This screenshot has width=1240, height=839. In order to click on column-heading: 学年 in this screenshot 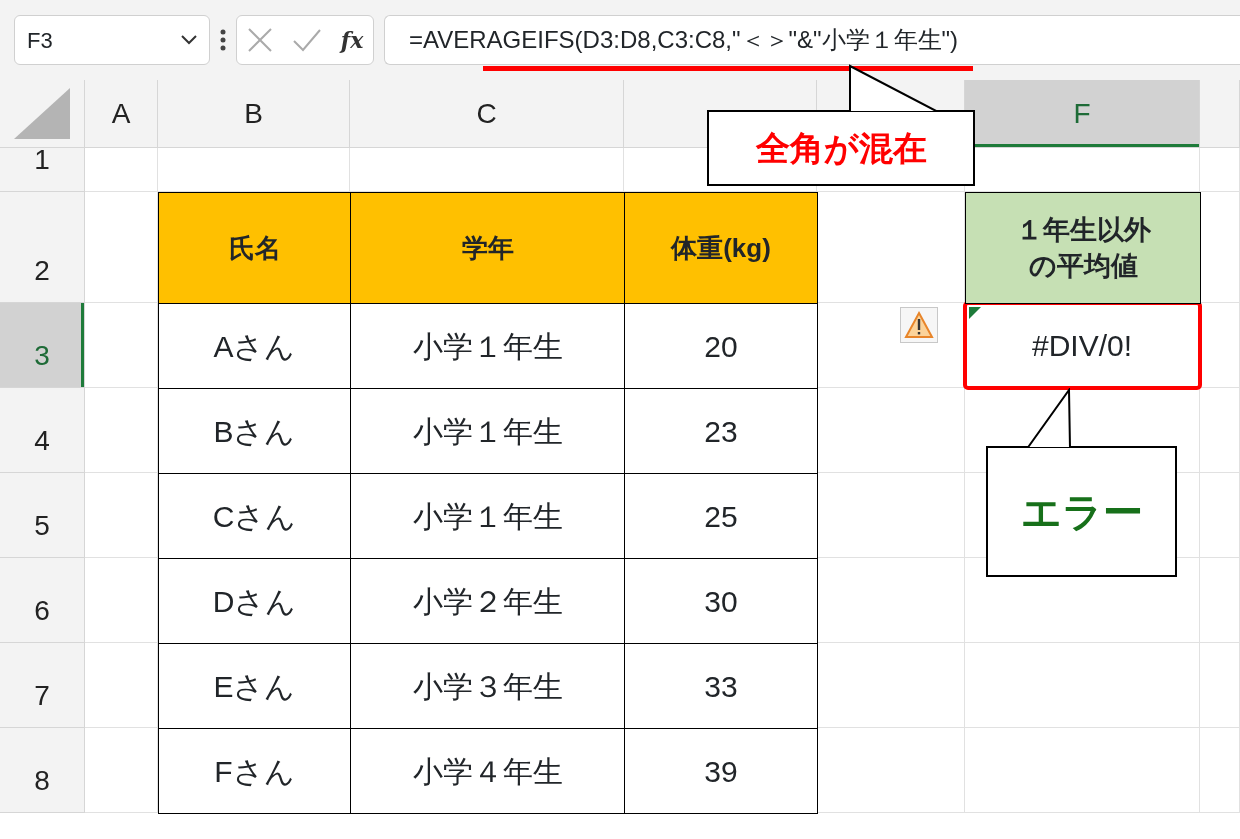, I will do `click(487, 248)`.